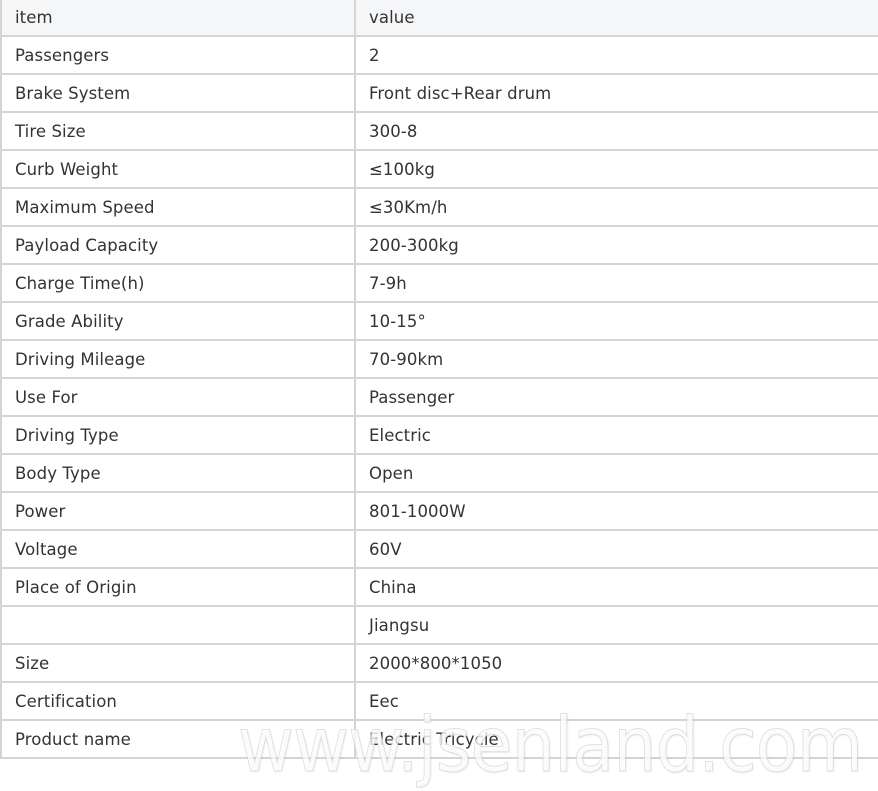  What do you see at coordinates (178, 625) in the screenshot?
I see `row-item` at bounding box center [178, 625].